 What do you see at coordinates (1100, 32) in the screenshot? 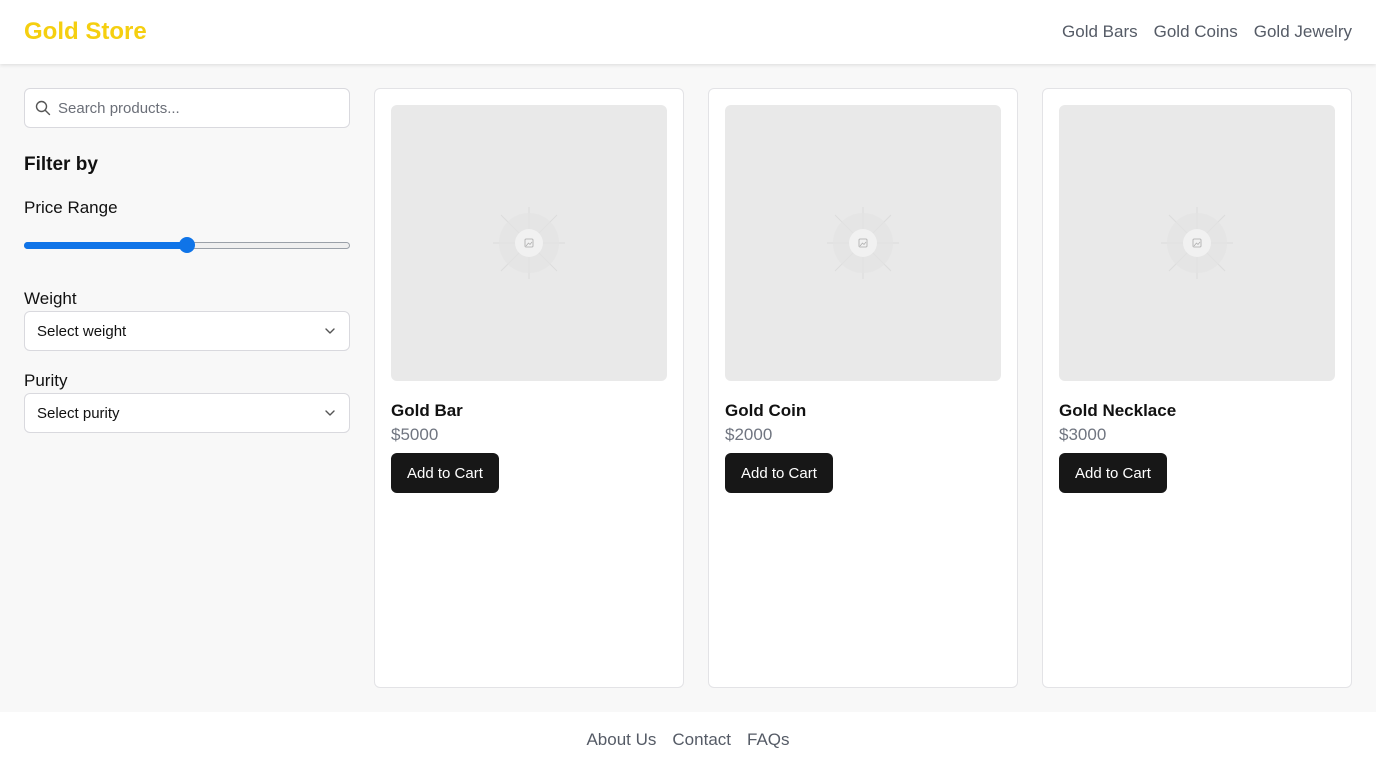
I see `nav-gold-bars: Gold Bars` at bounding box center [1100, 32].